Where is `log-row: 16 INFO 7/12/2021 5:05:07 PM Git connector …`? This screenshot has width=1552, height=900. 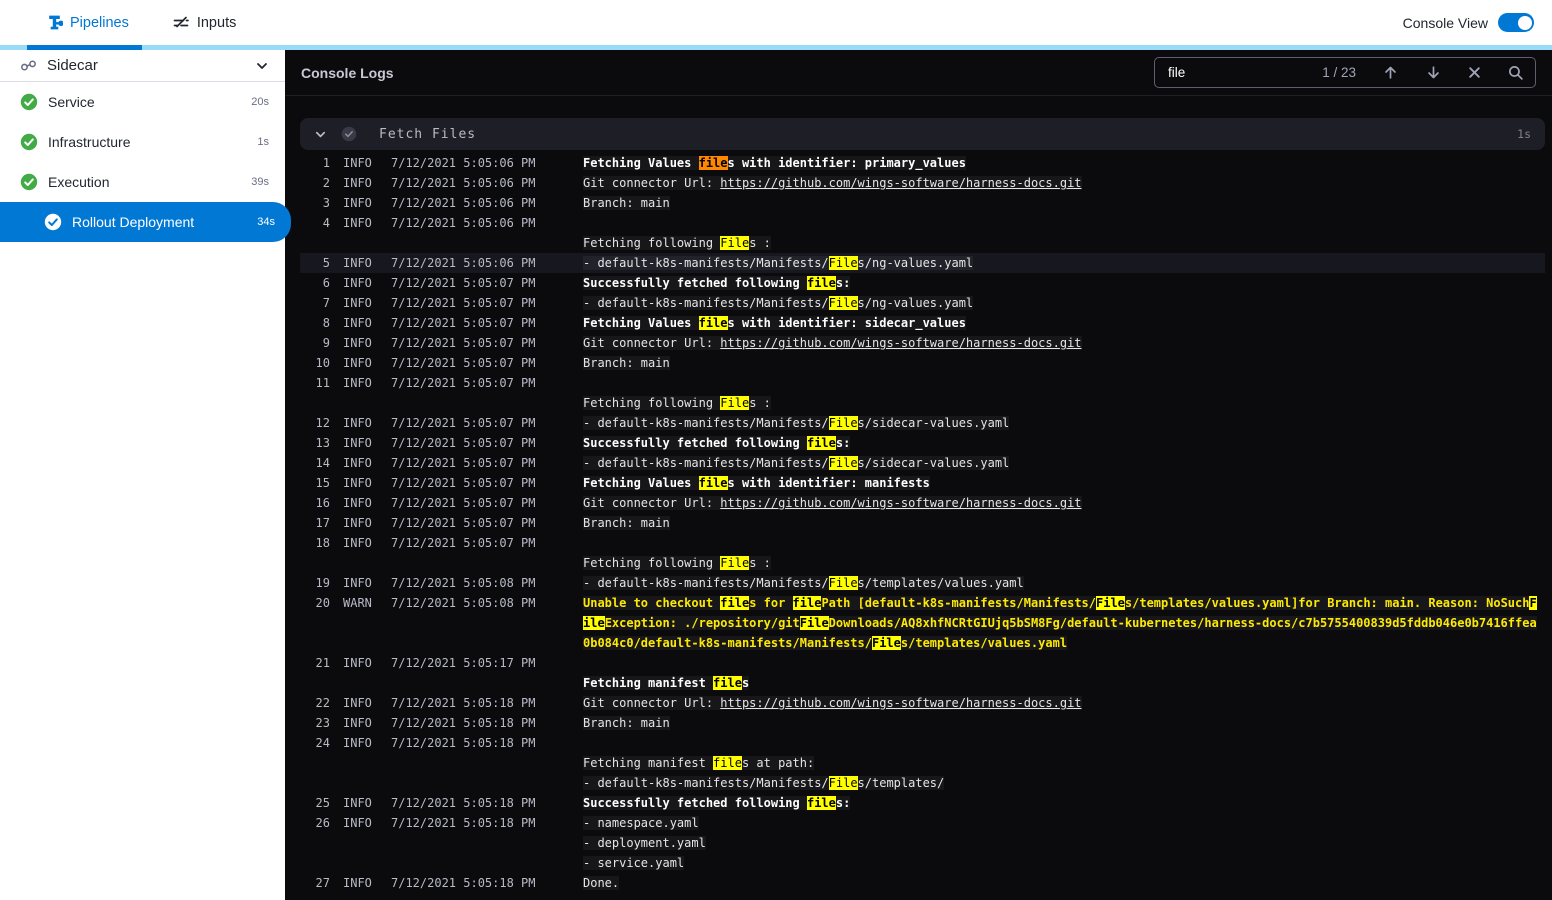
log-row: 16 INFO 7/12/2021 5:05:07 PM Git connector … is located at coordinates (922, 503).